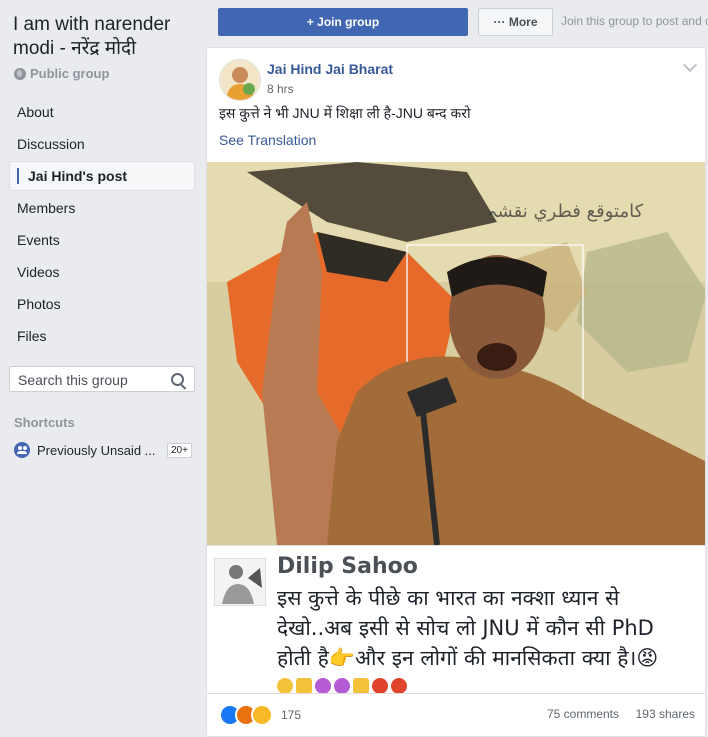 The height and width of the screenshot is (737, 708). Describe the element at coordinates (102, 240) in the screenshot. I see `nav-events: Events` at that location.